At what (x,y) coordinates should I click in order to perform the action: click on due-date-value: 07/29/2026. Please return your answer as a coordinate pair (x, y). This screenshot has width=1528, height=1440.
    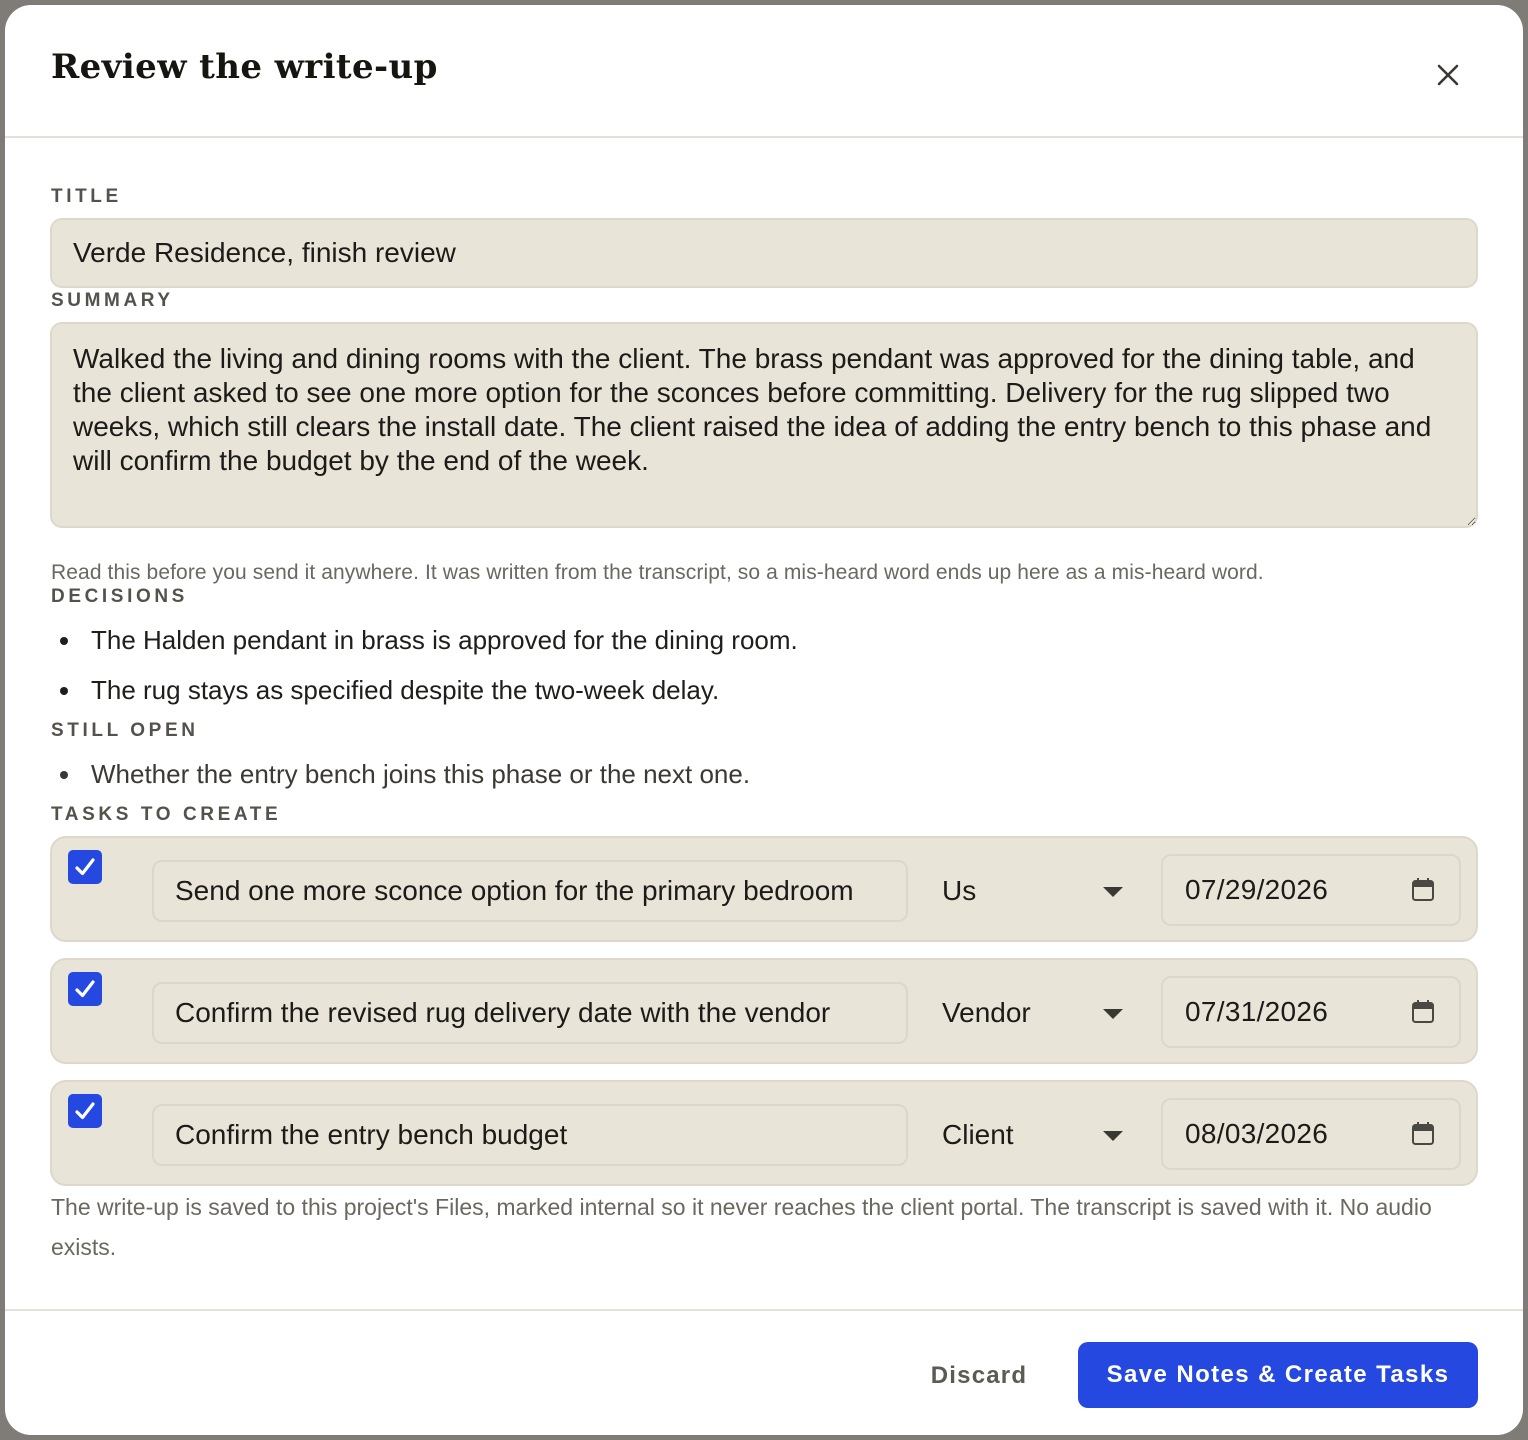
    Looking at the image, I should click on (1257, 889).